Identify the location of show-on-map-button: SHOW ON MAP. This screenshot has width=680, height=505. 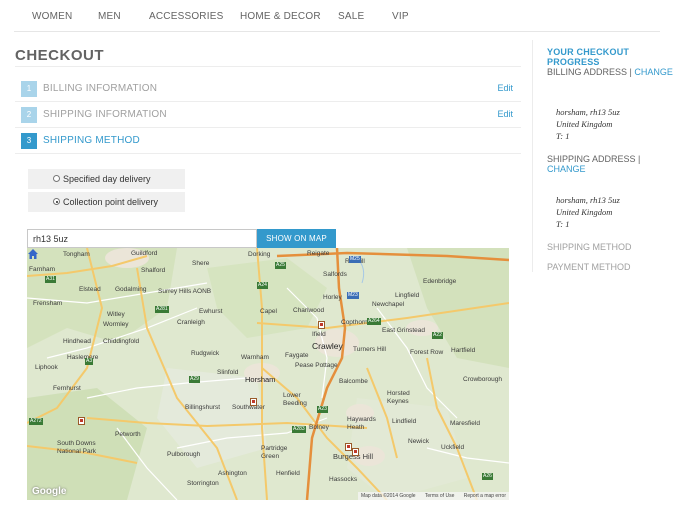
(296, 238).